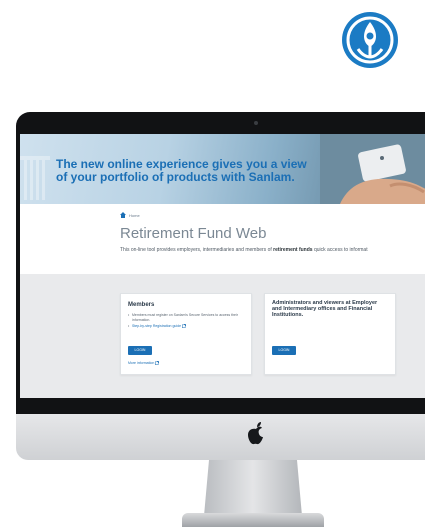 This screenshot has height=527, width=425. I want to click on monitor-stand-base, so click(253, 520).